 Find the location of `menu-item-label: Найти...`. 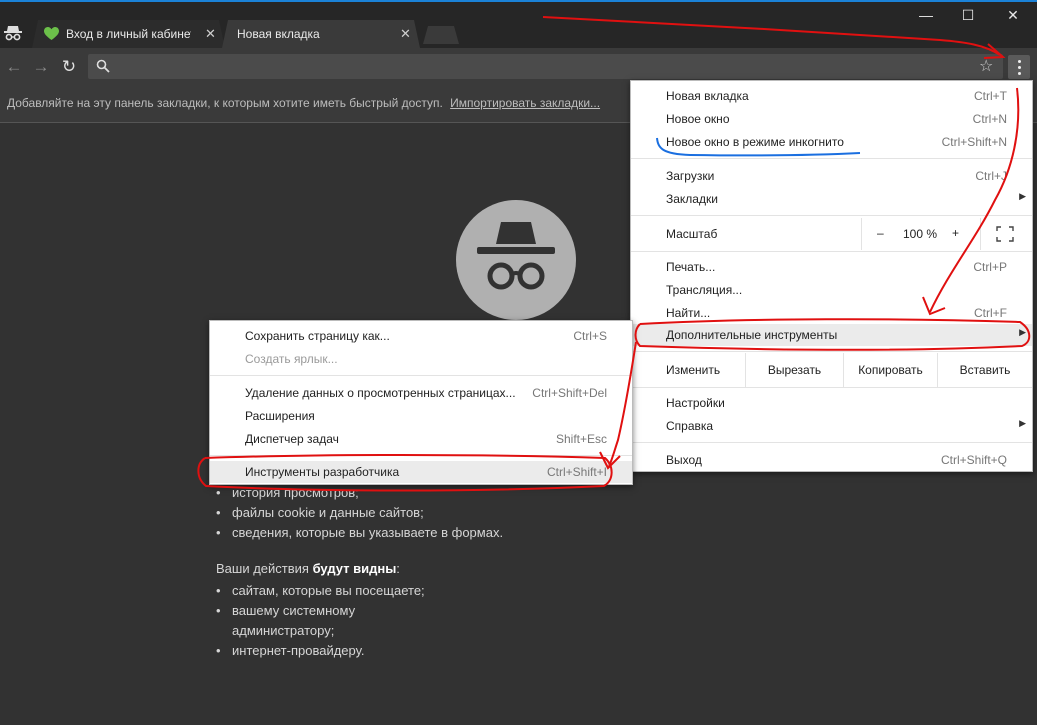

menu-item-label: Найти... is located at coordinates (688, 313).